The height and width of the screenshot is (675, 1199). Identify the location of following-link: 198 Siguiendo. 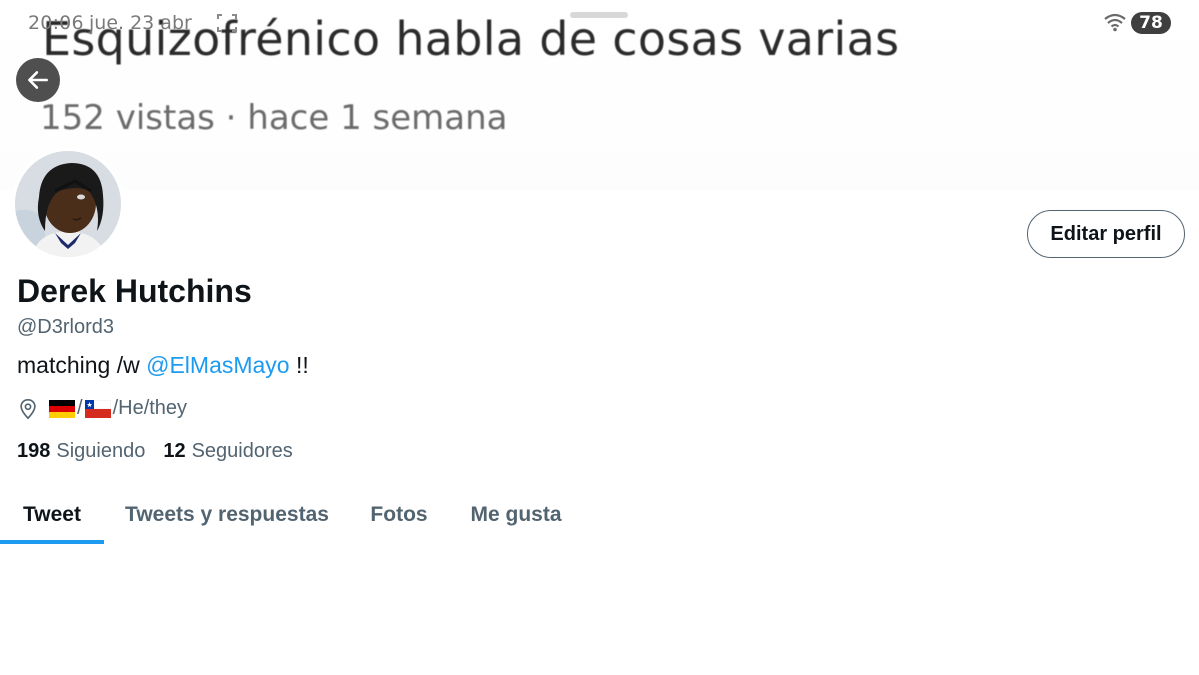
(81, 451).